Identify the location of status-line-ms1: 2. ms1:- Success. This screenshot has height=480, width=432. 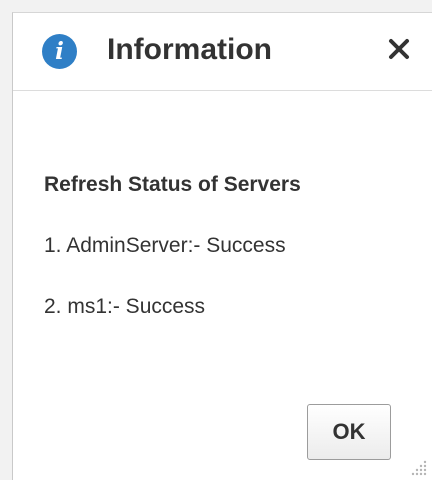
(125, 306).